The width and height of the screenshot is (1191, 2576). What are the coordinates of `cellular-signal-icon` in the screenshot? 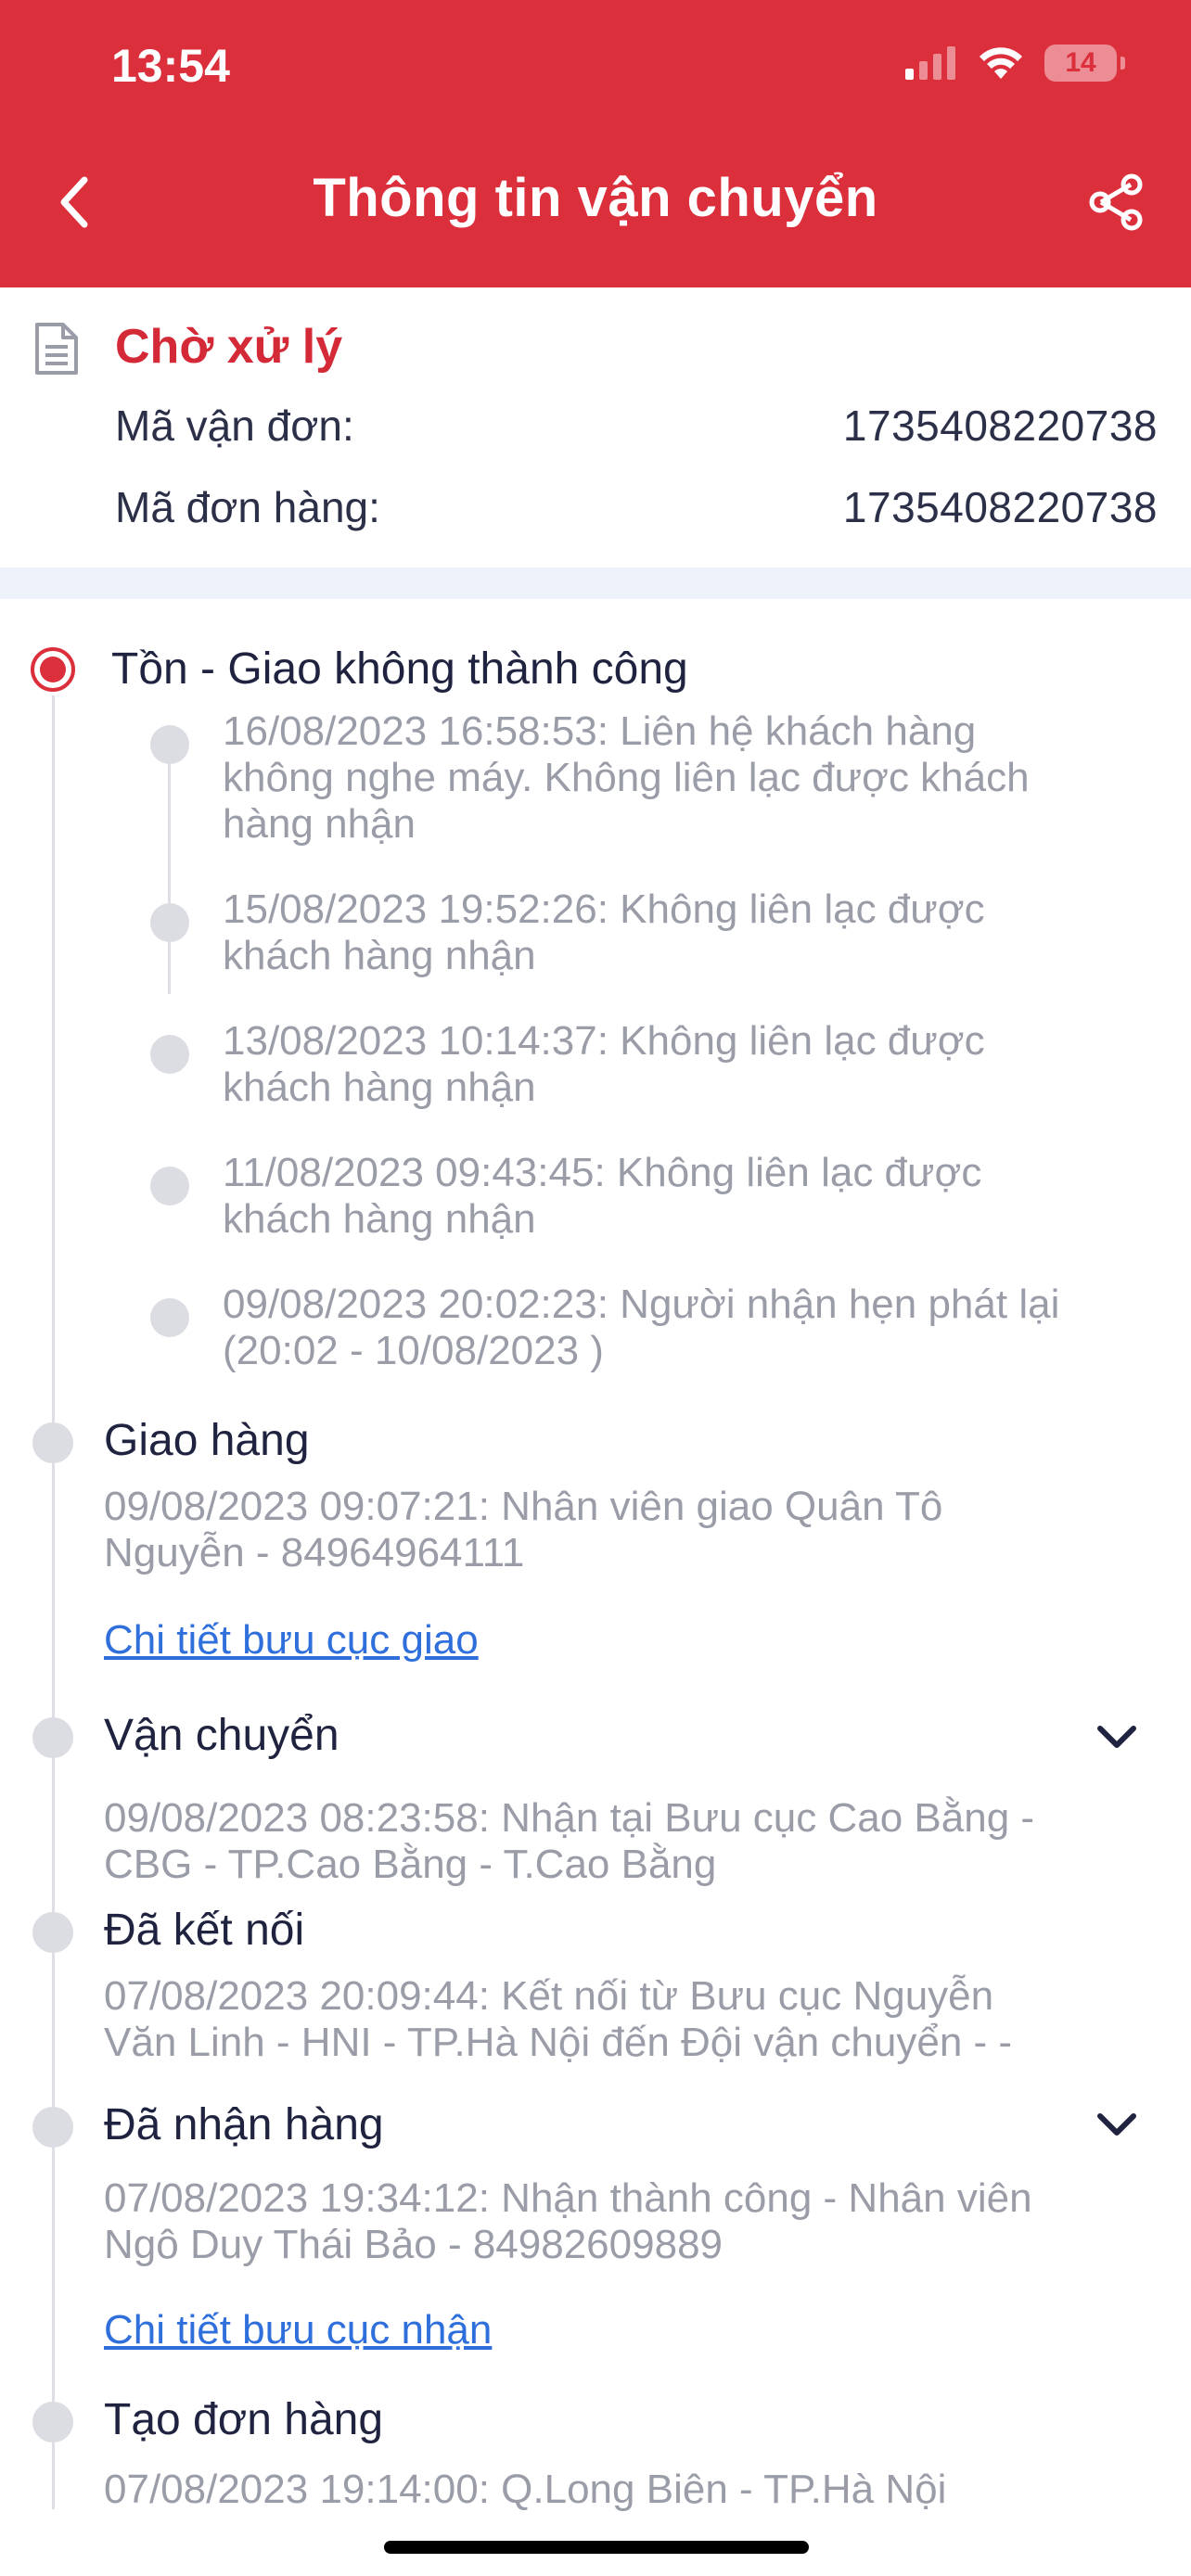 It's located at (930, 63).